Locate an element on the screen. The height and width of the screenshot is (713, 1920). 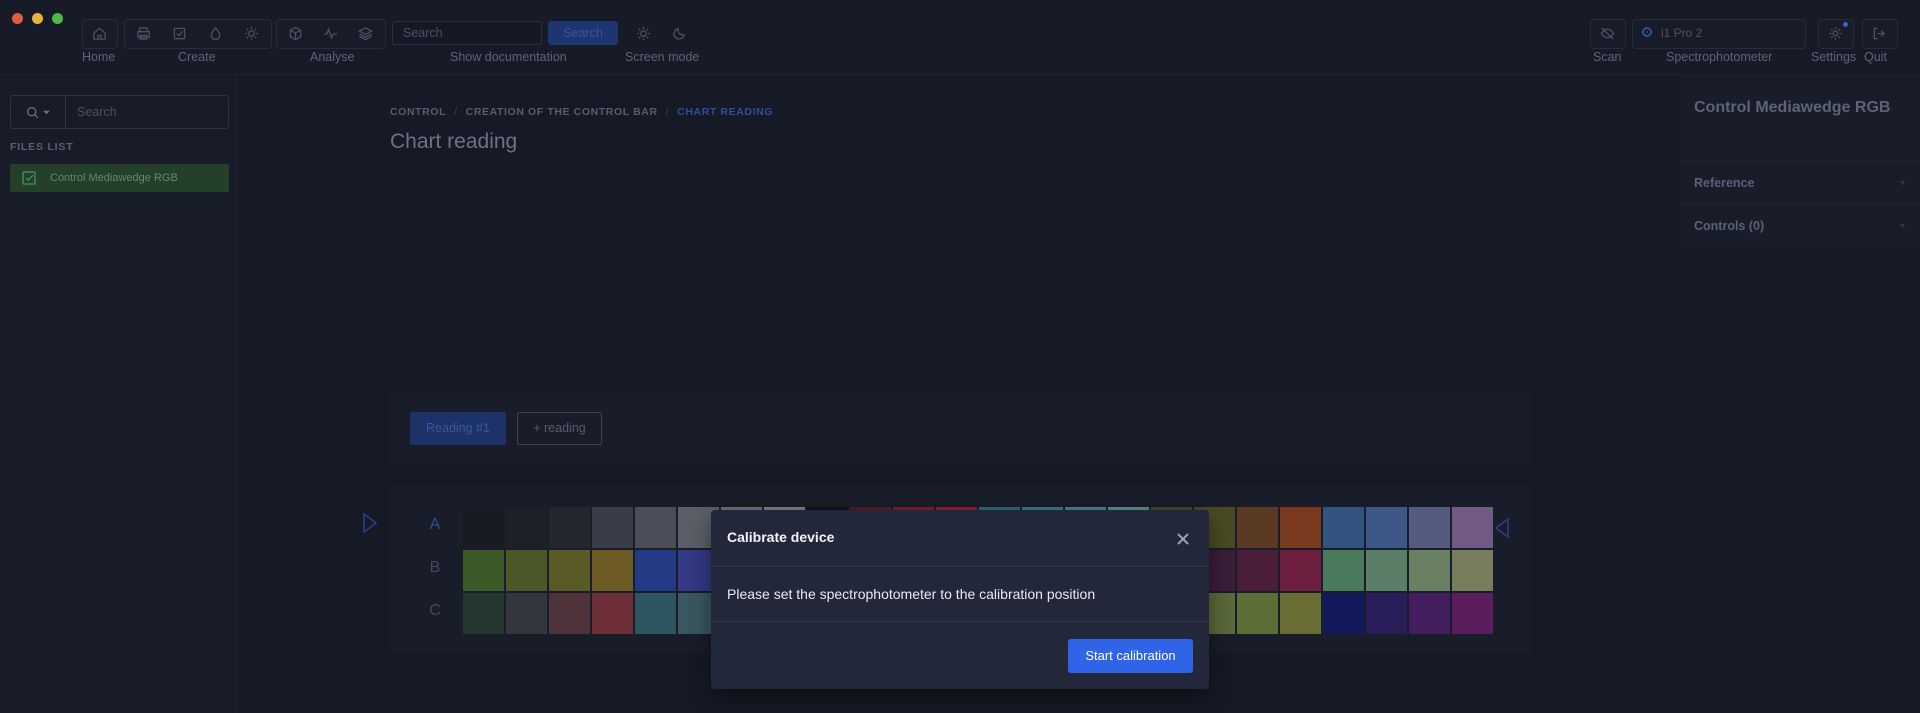
close-window-icon is located at coordinates (17, 18).